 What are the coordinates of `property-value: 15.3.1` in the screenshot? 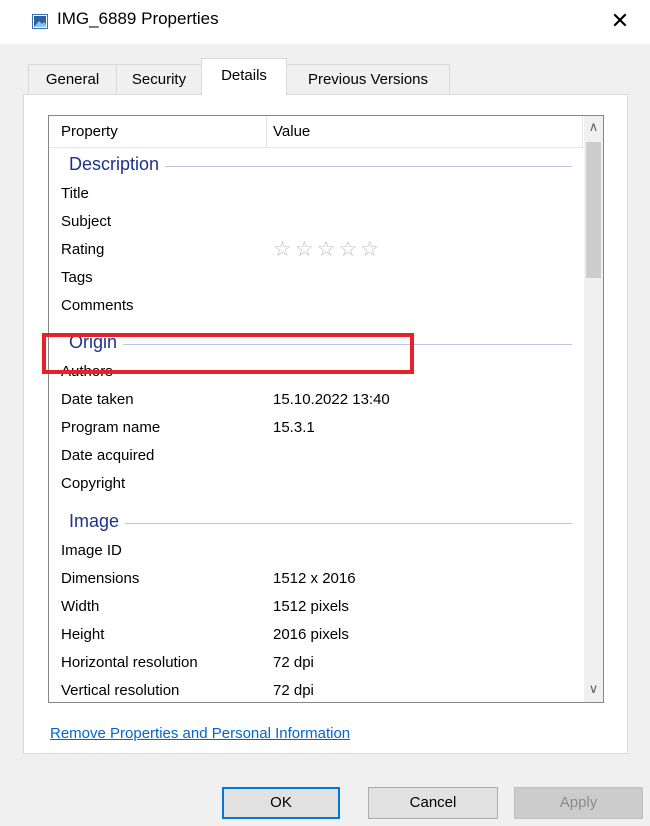 It's located at (294, 427).